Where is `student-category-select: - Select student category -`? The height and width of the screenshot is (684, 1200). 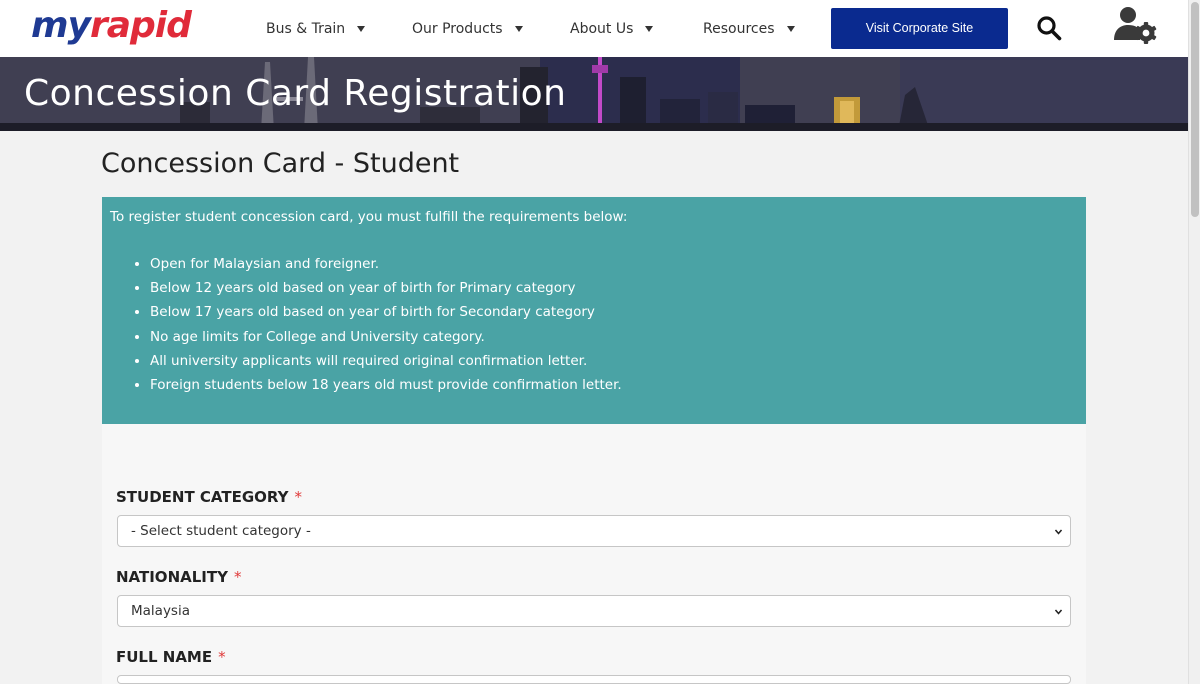
student-category-select: - Select student category - is located at coordinates (594, 531).